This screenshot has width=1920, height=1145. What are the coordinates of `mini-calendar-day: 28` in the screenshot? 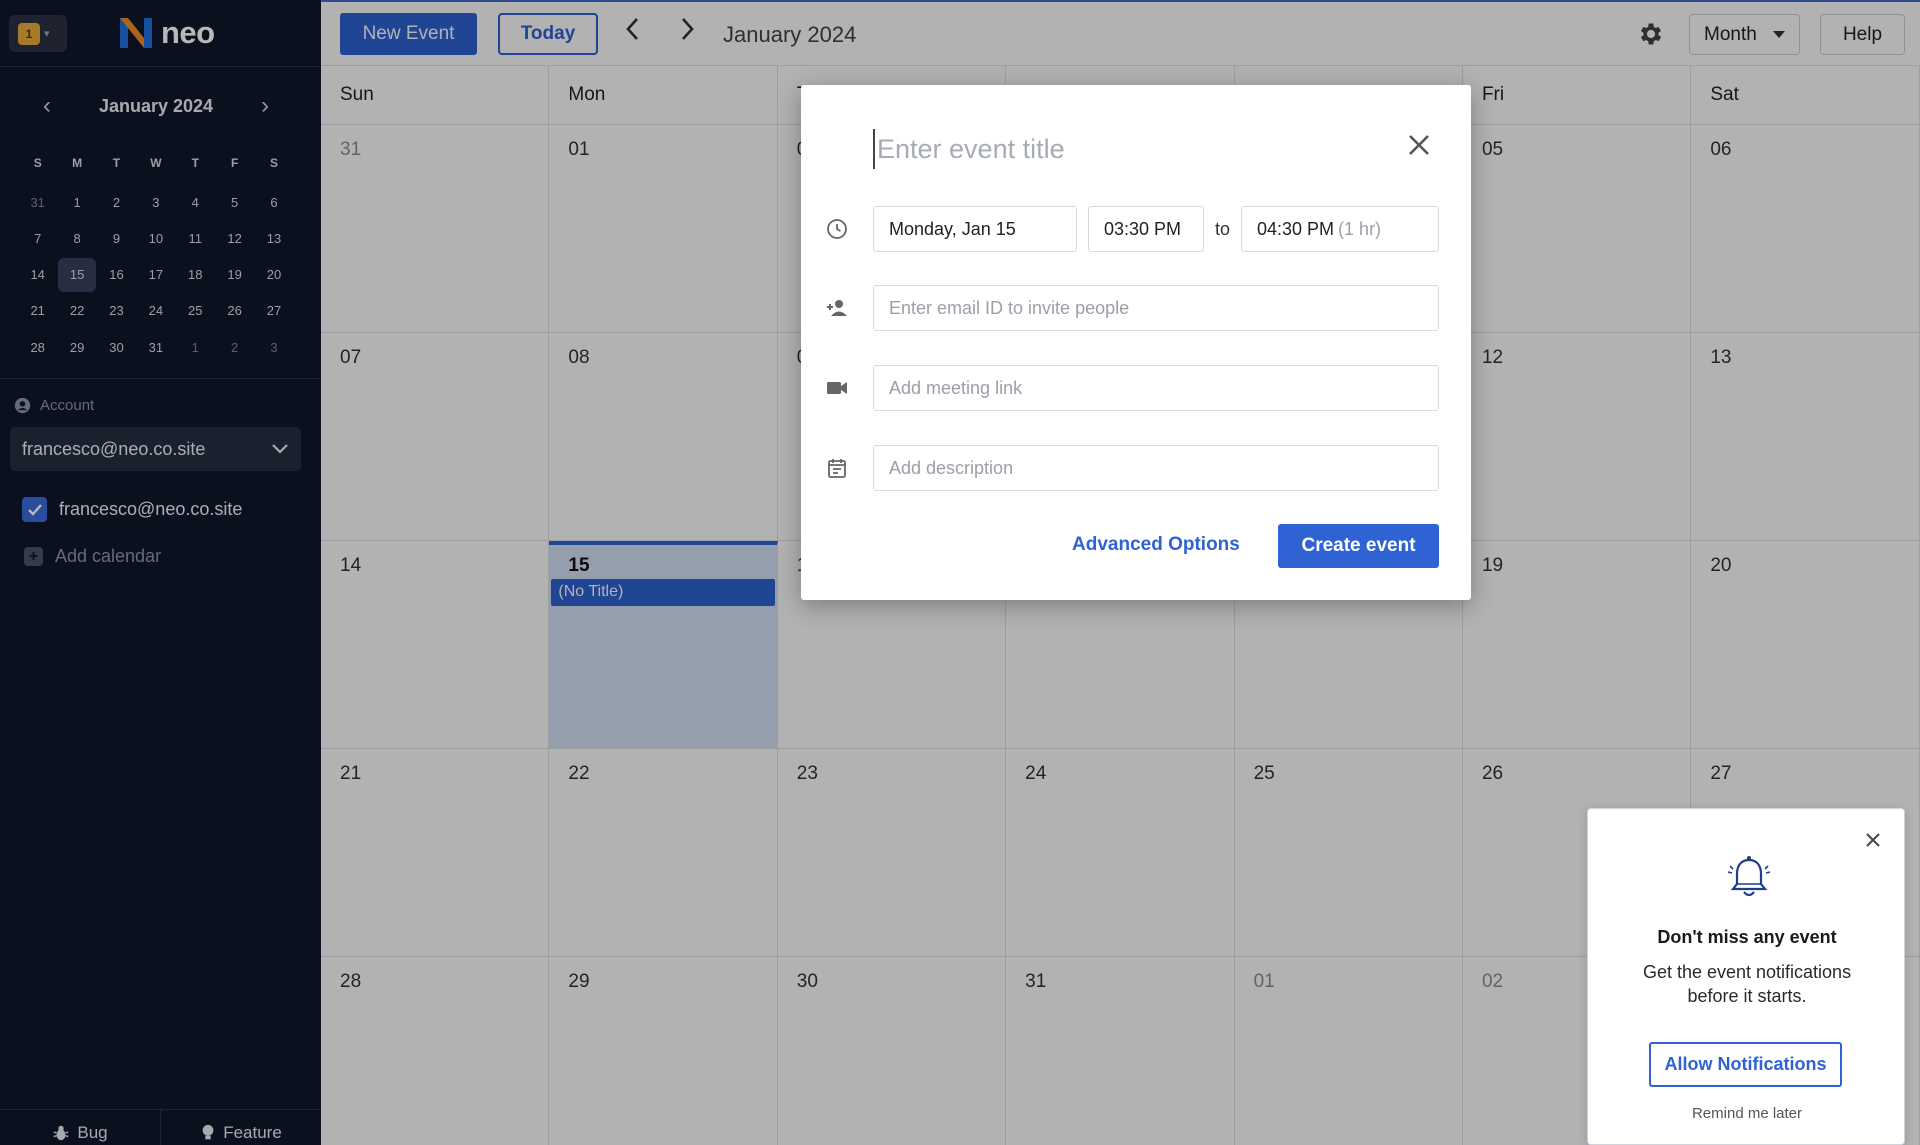 It's located at (37, 347).